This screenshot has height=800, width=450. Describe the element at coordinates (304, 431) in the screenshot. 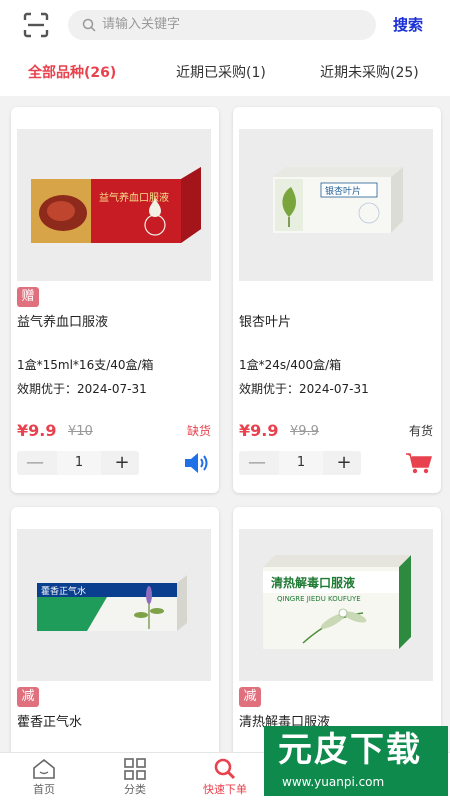

I see `original-price: ¥9.9` at that location.